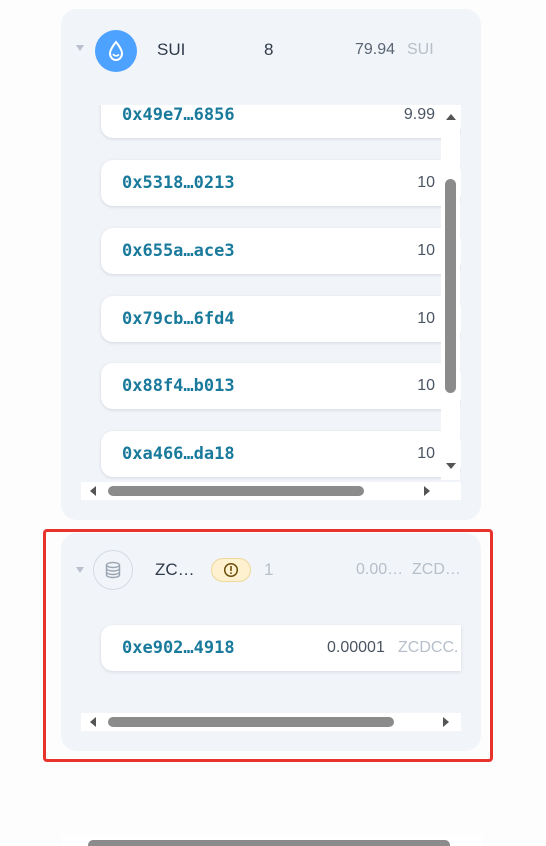  I want to click on coin-name: SUI, so click(171, 49).